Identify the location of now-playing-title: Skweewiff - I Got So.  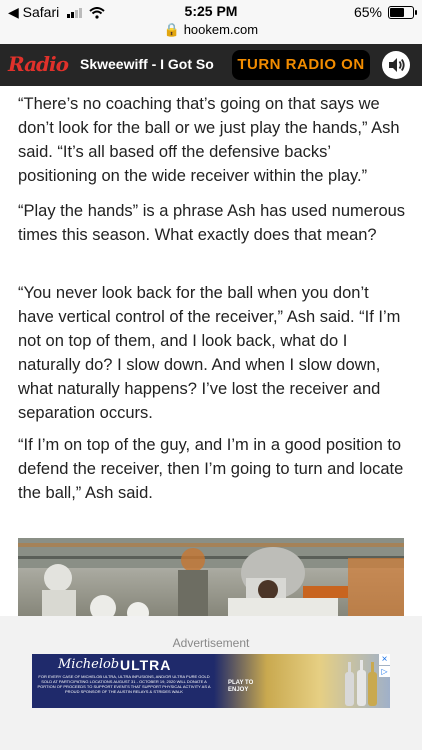
(147, 64).